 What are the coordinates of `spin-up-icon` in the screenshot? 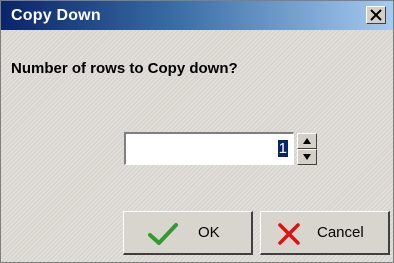 It's located at (307, 141).